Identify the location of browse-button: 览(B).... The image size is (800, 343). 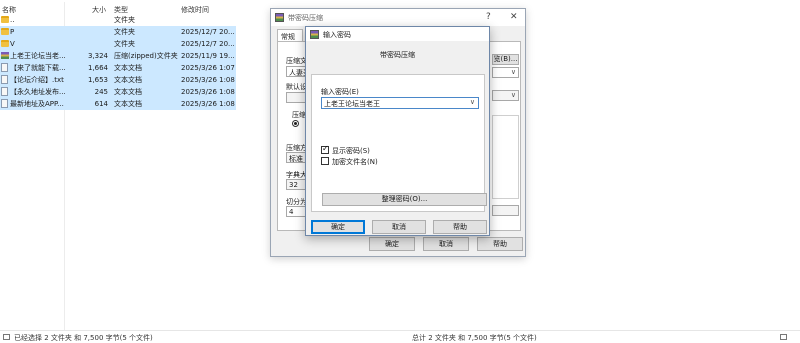
(505, 59).